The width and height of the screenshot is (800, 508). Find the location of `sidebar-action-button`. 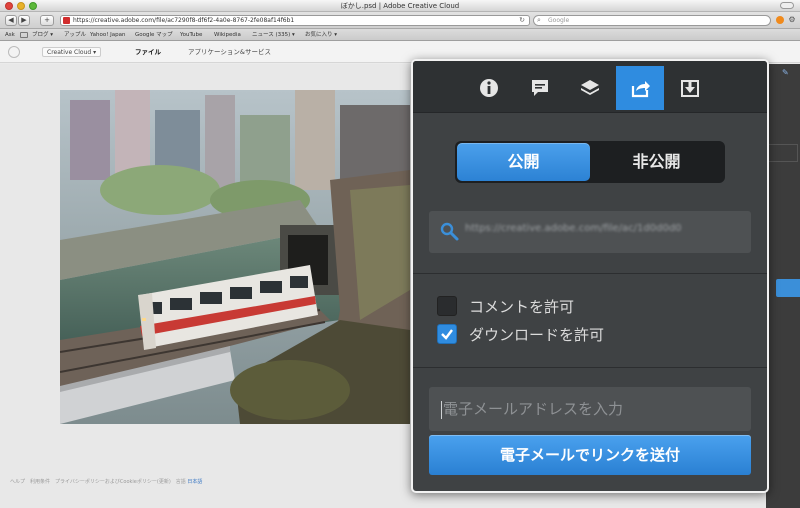

sidebar-action-button is located at coordinates (788, 288).